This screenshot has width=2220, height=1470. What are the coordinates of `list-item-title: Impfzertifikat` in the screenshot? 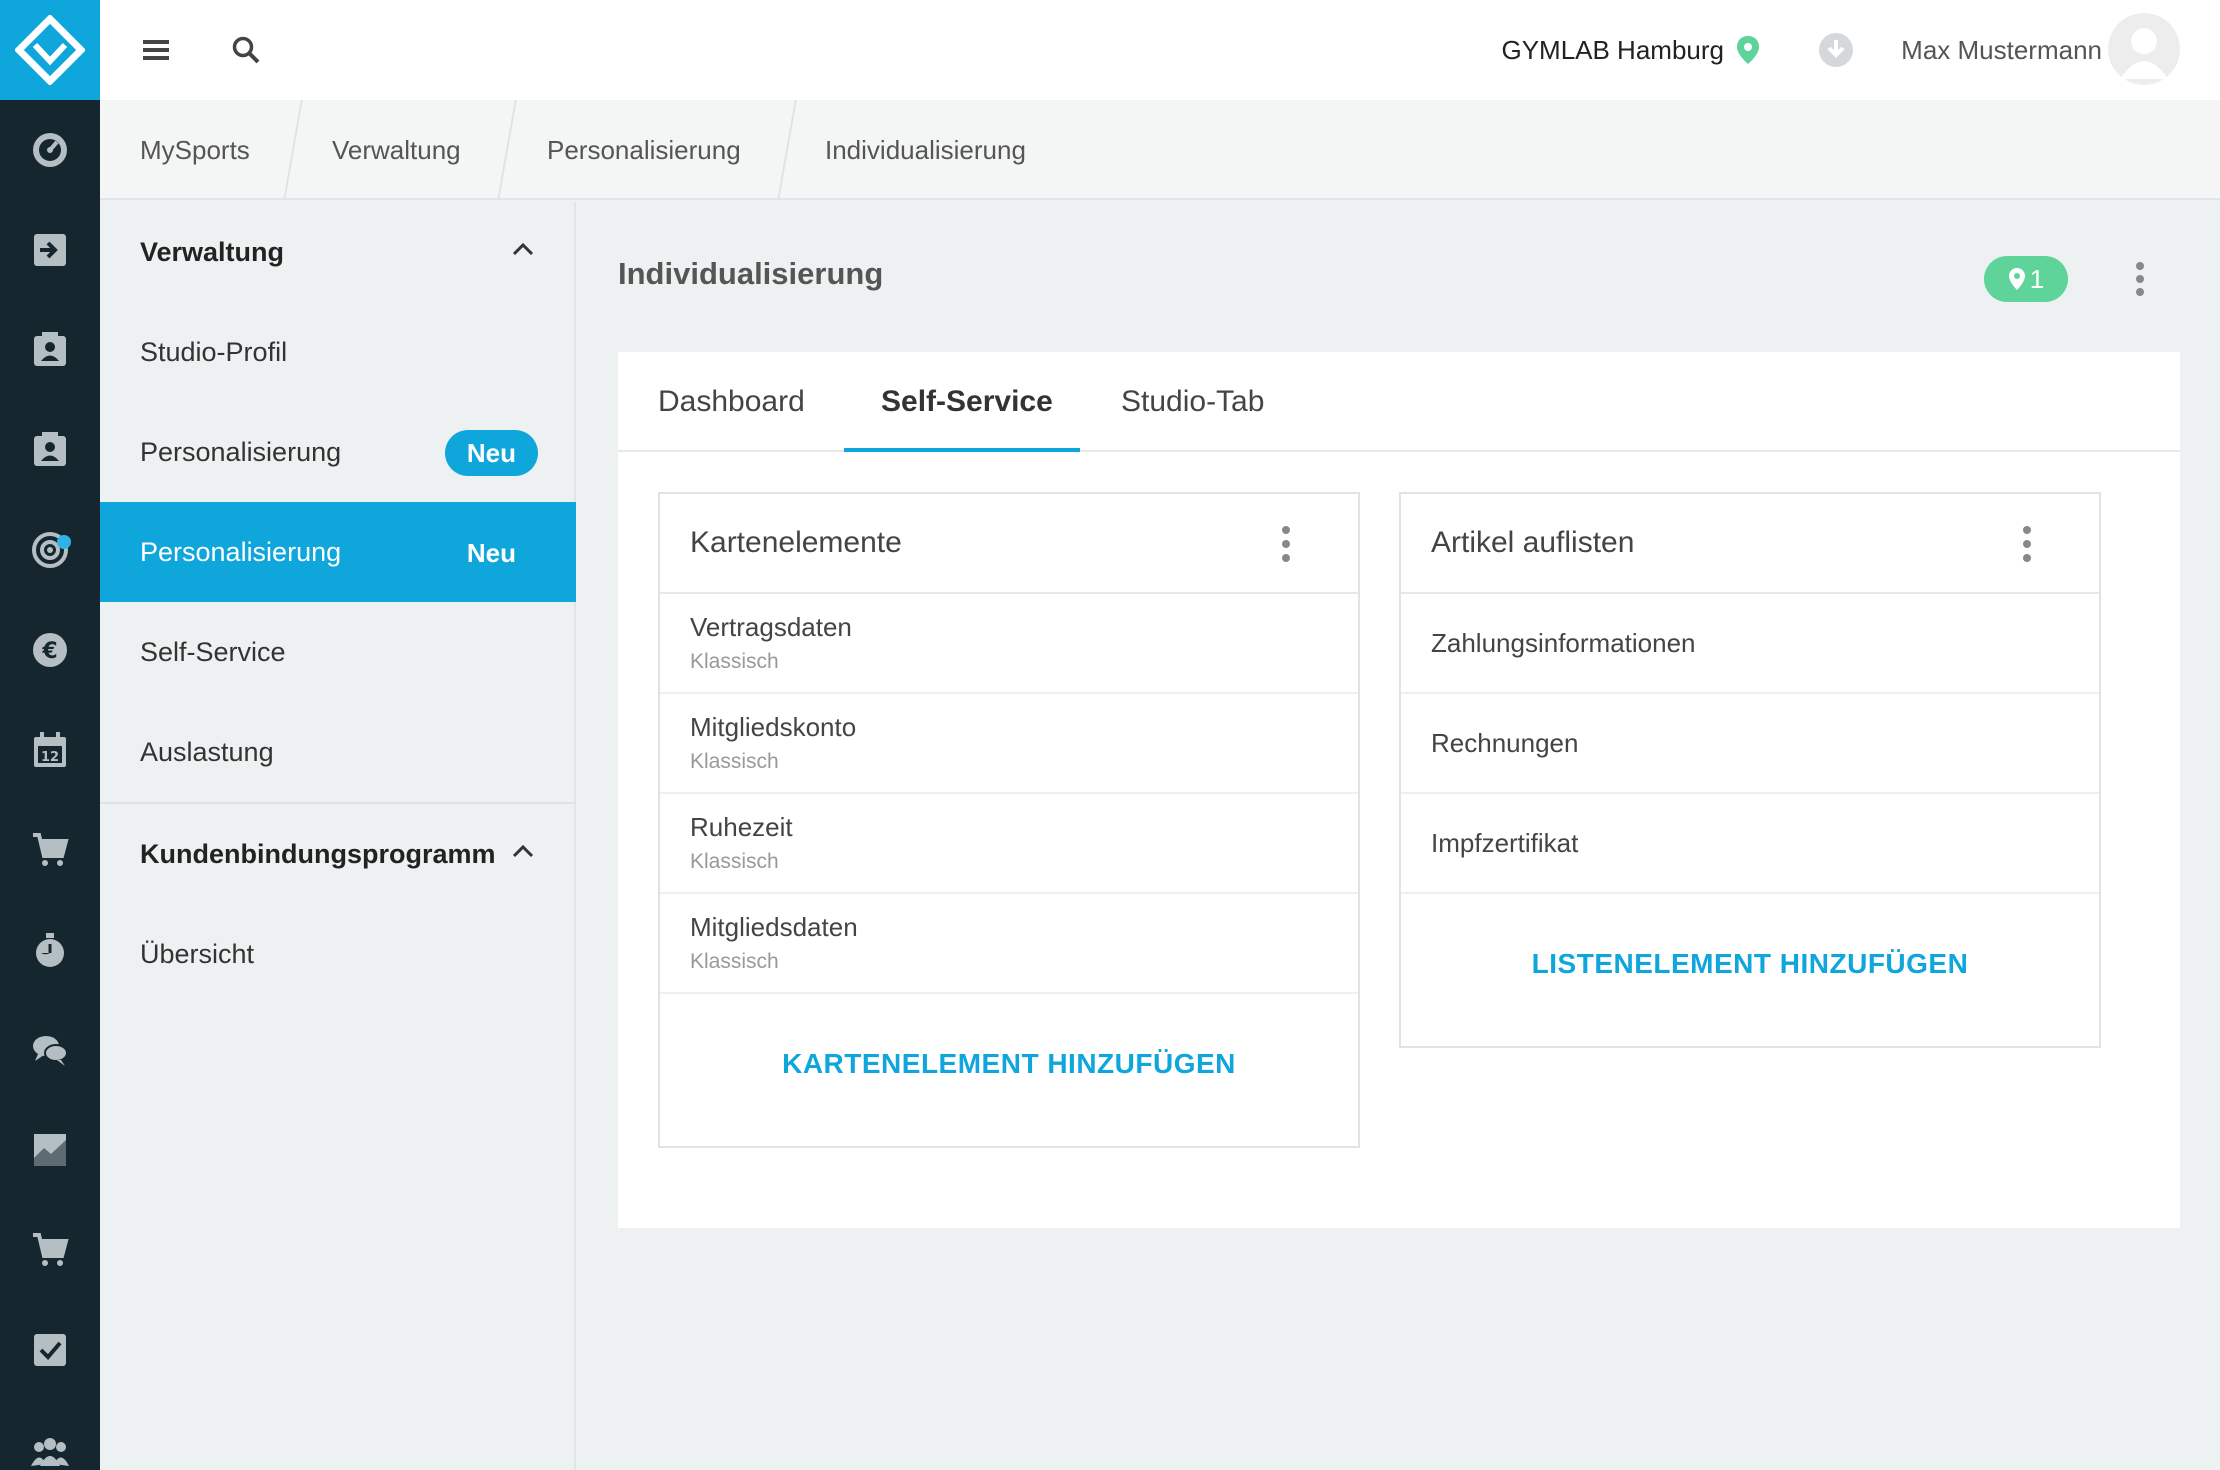 It's located at (1505, 843).